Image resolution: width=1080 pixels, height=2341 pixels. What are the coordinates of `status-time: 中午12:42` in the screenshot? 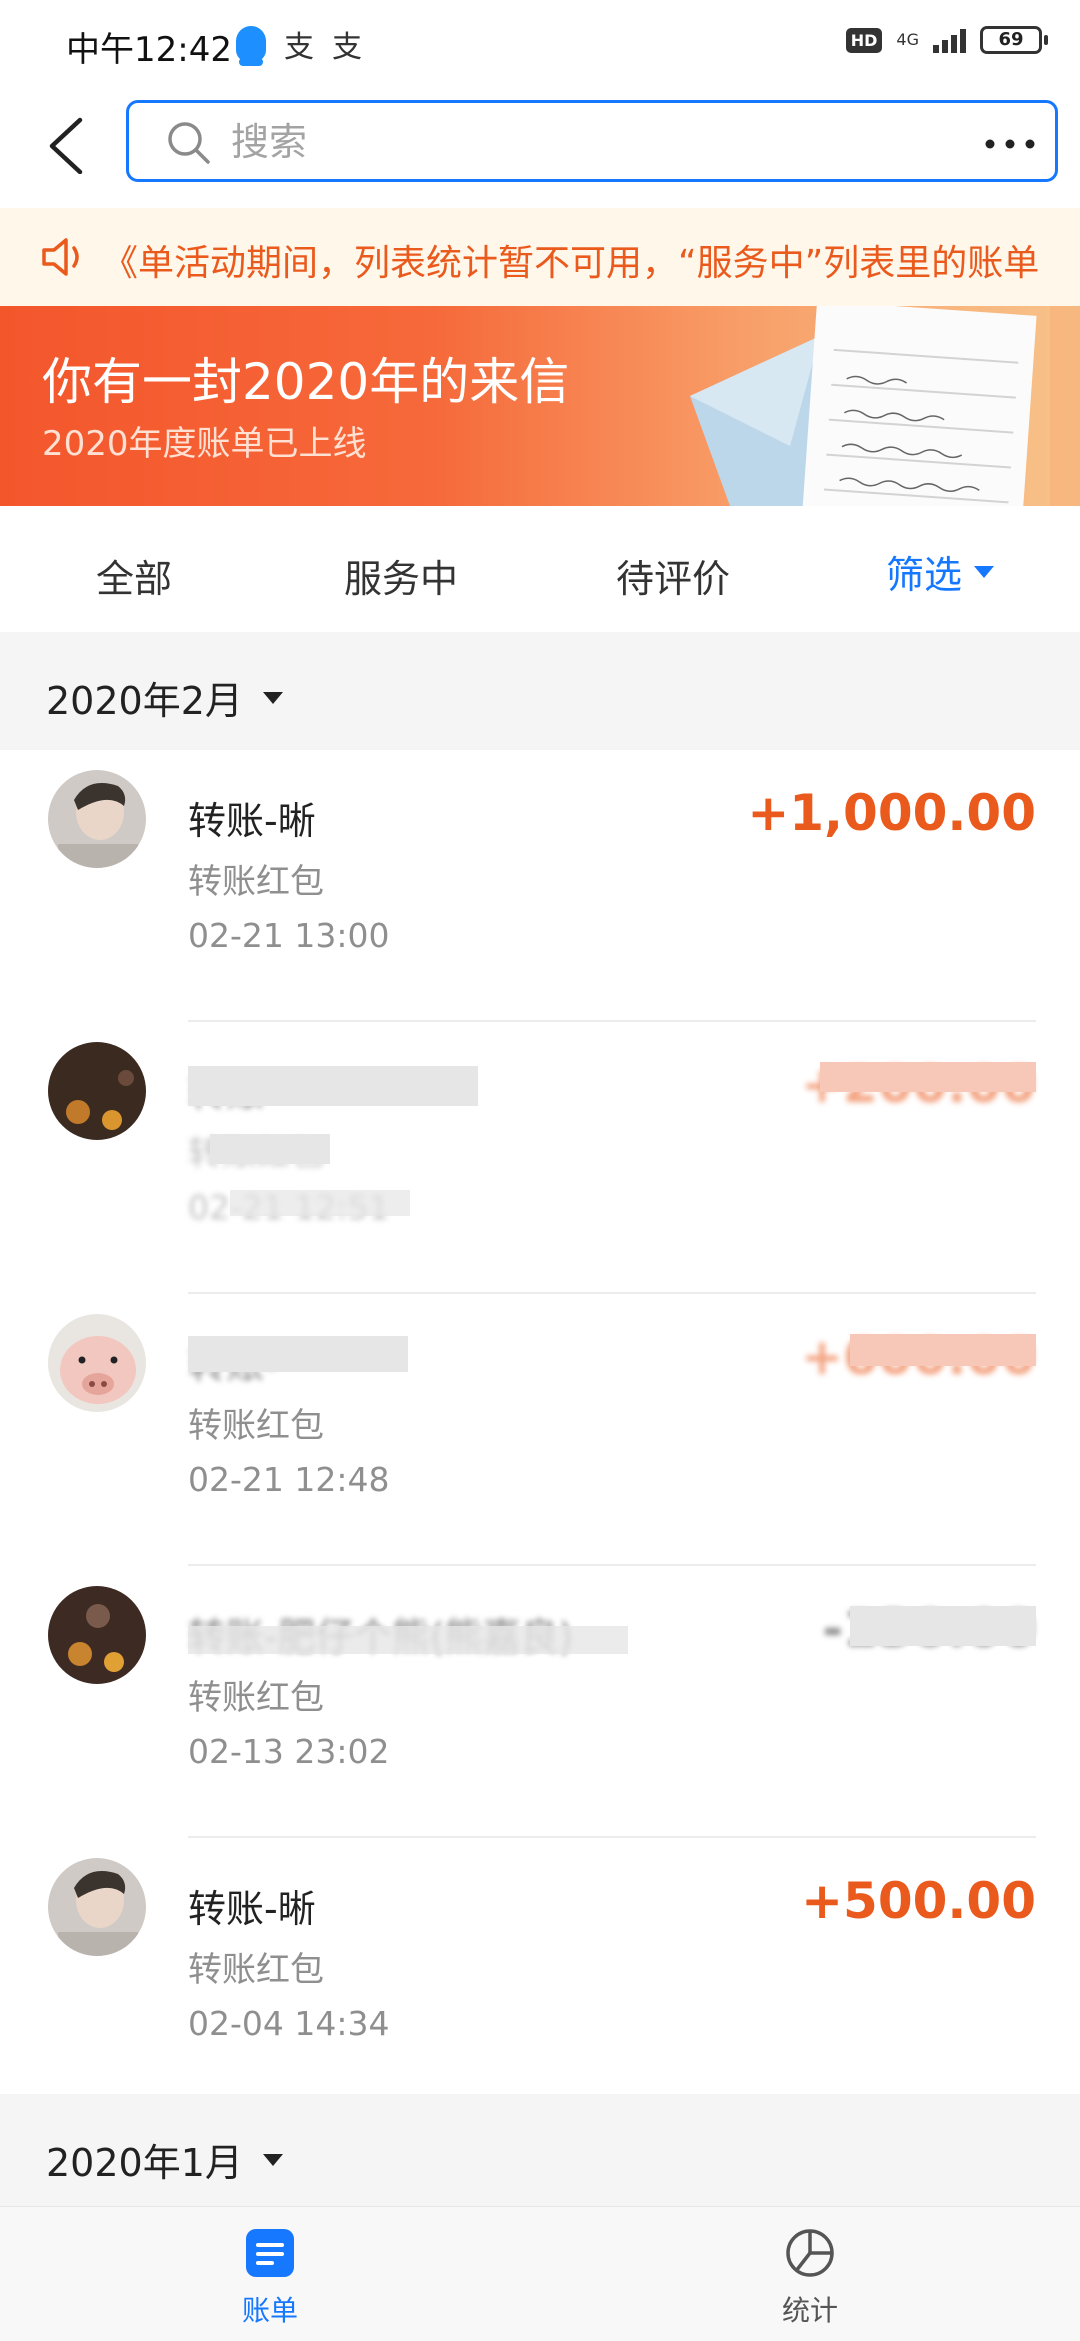 It's located at (149, 50).